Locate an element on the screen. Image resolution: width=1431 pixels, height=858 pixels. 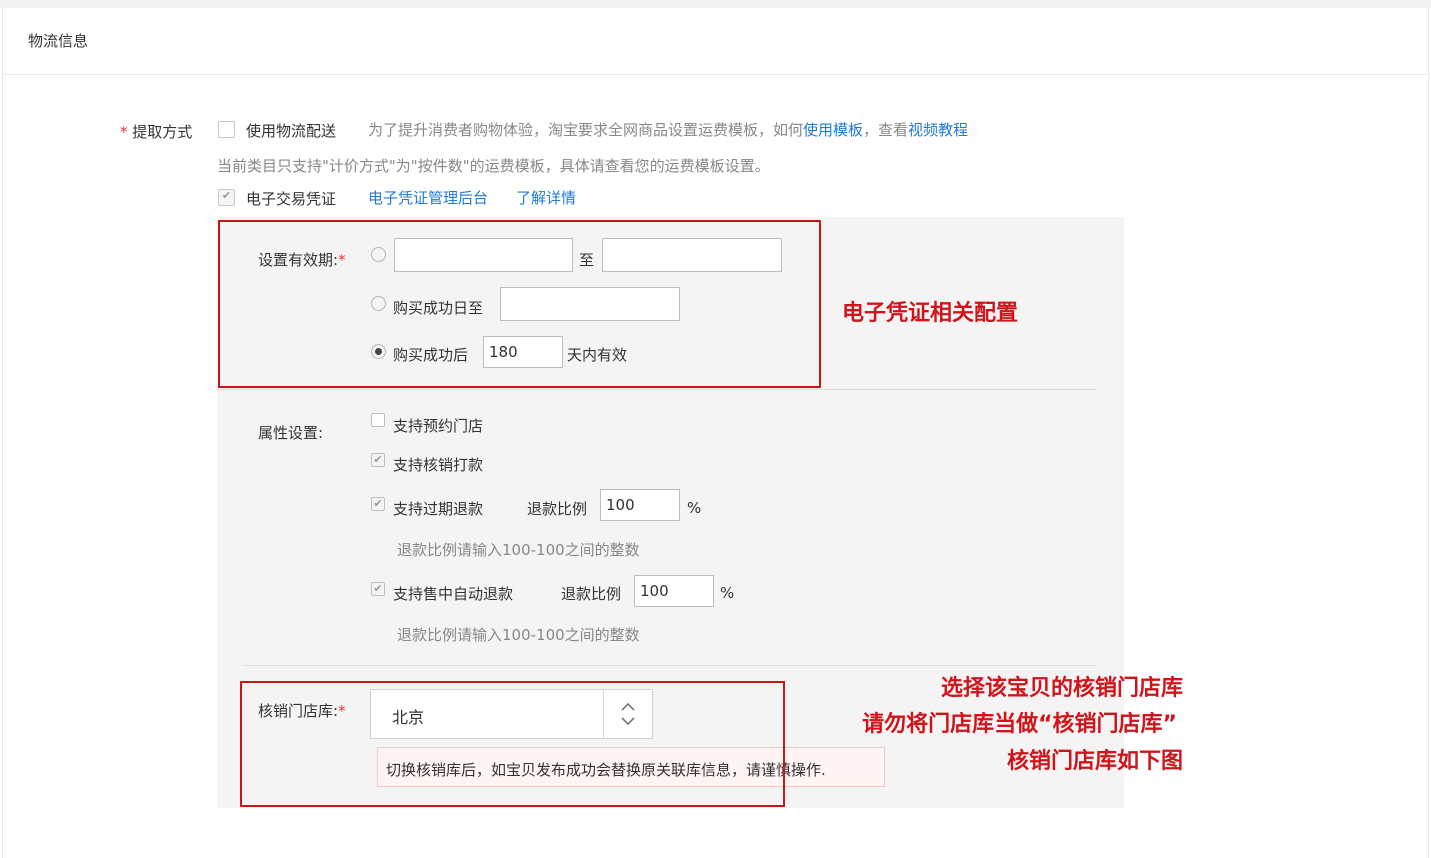
reserve-store-label: 支持预约门店 is located at coordinates (438, 426).